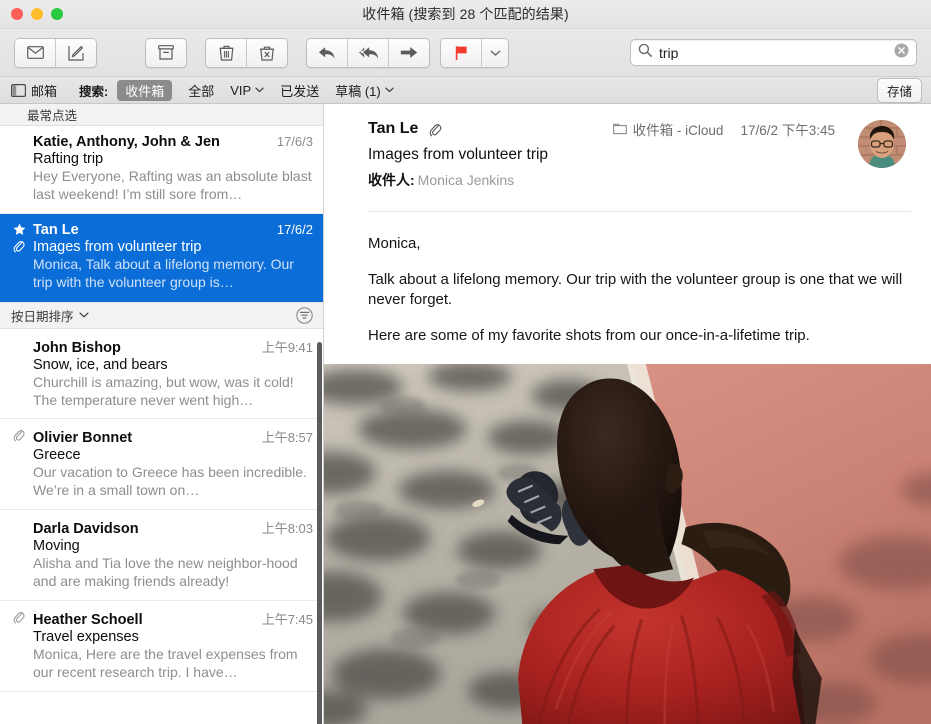 The width and height of the screenshot is (931, 724). What do you see at coordinates (161, 315) in the screenshot?
I see `sort-bar: 按日期排序` at bounding box center [161, 315].